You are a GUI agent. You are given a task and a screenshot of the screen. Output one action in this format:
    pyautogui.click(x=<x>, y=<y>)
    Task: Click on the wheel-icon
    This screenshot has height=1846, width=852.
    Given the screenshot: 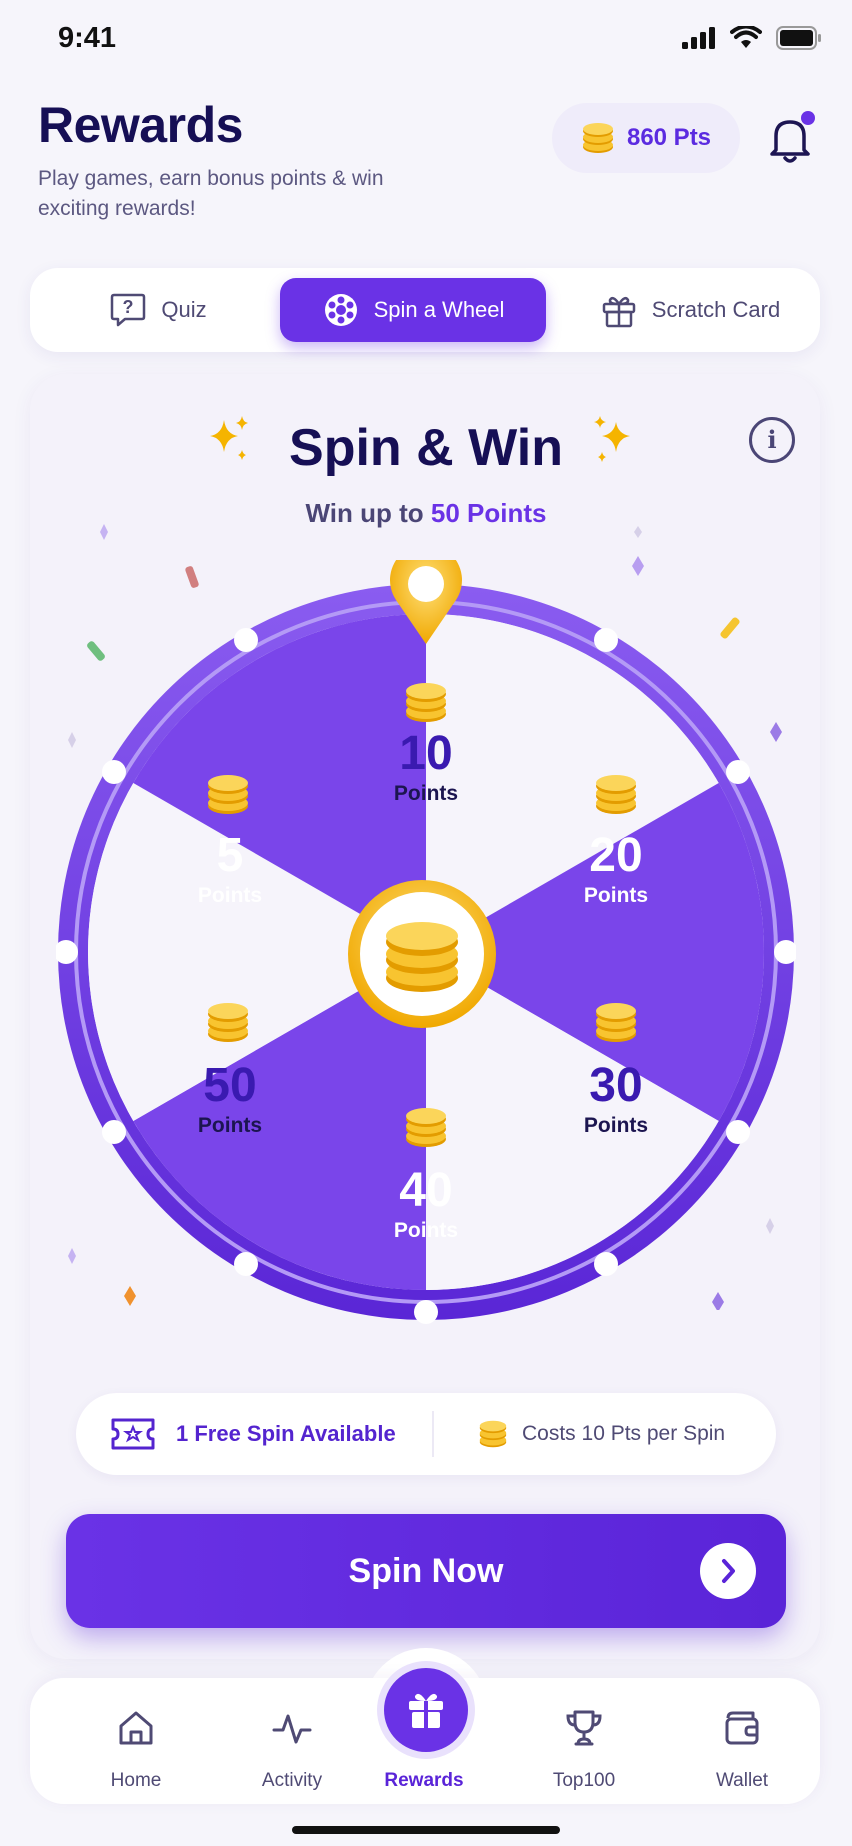 What is the action you would take?
    pyautogui.click(x=340, y=310)
    